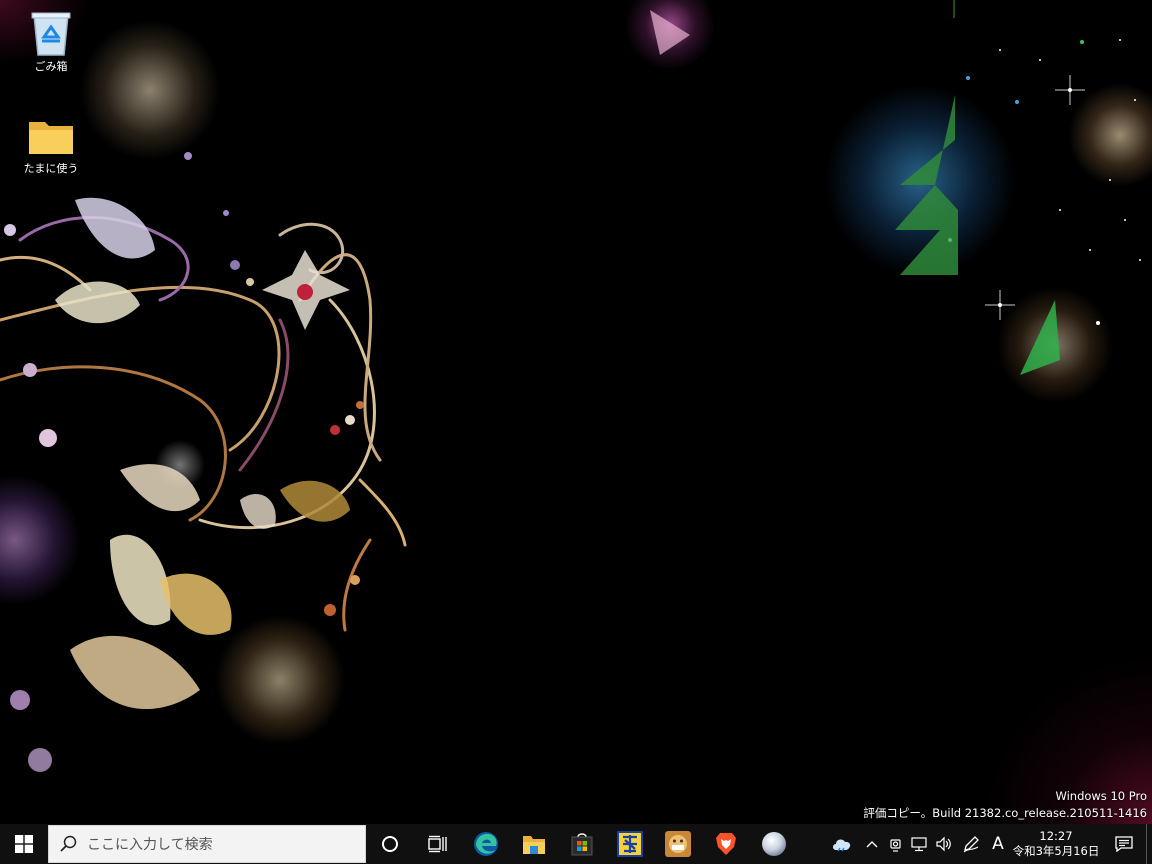  I want to click on brave-button, so click(726, 844).